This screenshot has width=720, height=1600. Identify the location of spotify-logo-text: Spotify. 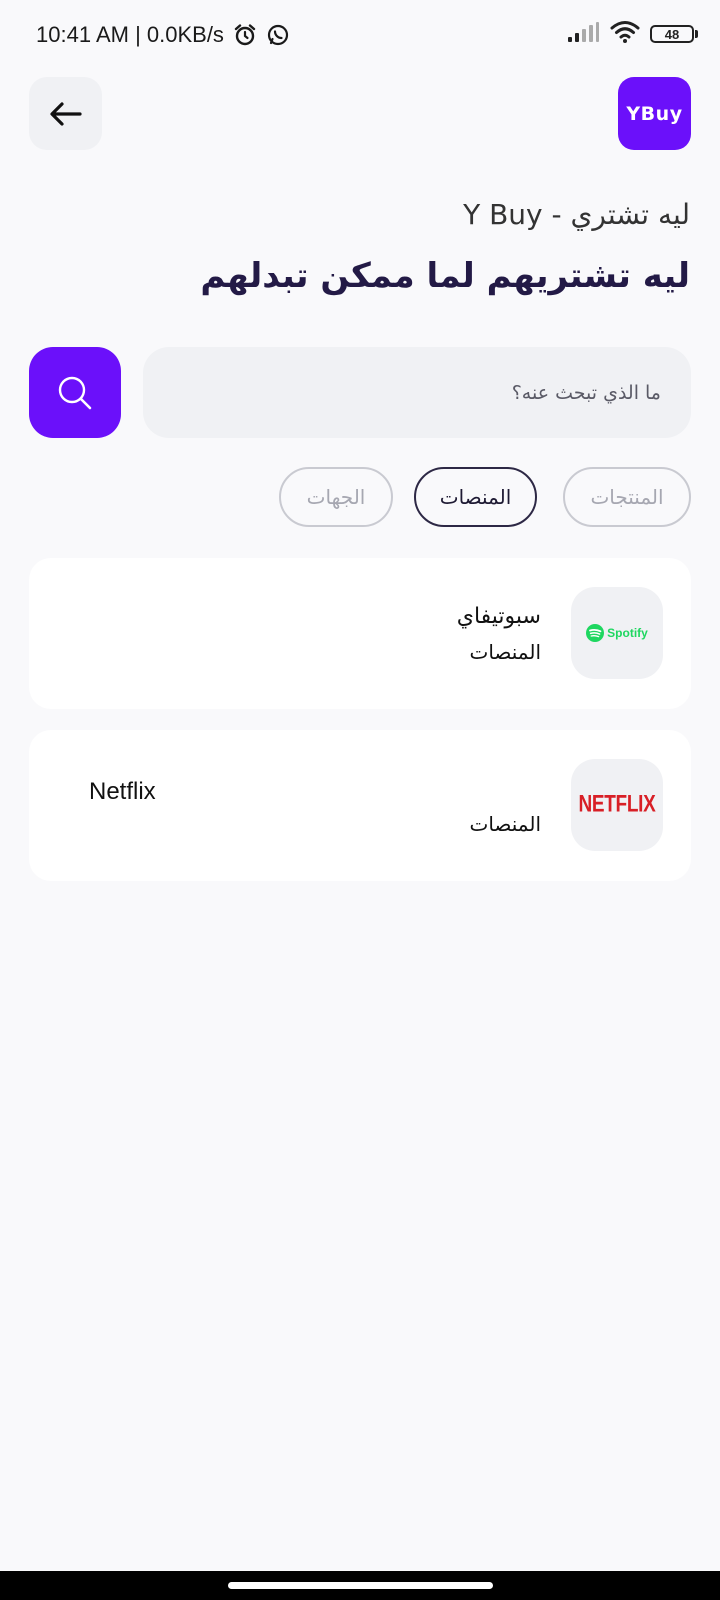
(627, 633).